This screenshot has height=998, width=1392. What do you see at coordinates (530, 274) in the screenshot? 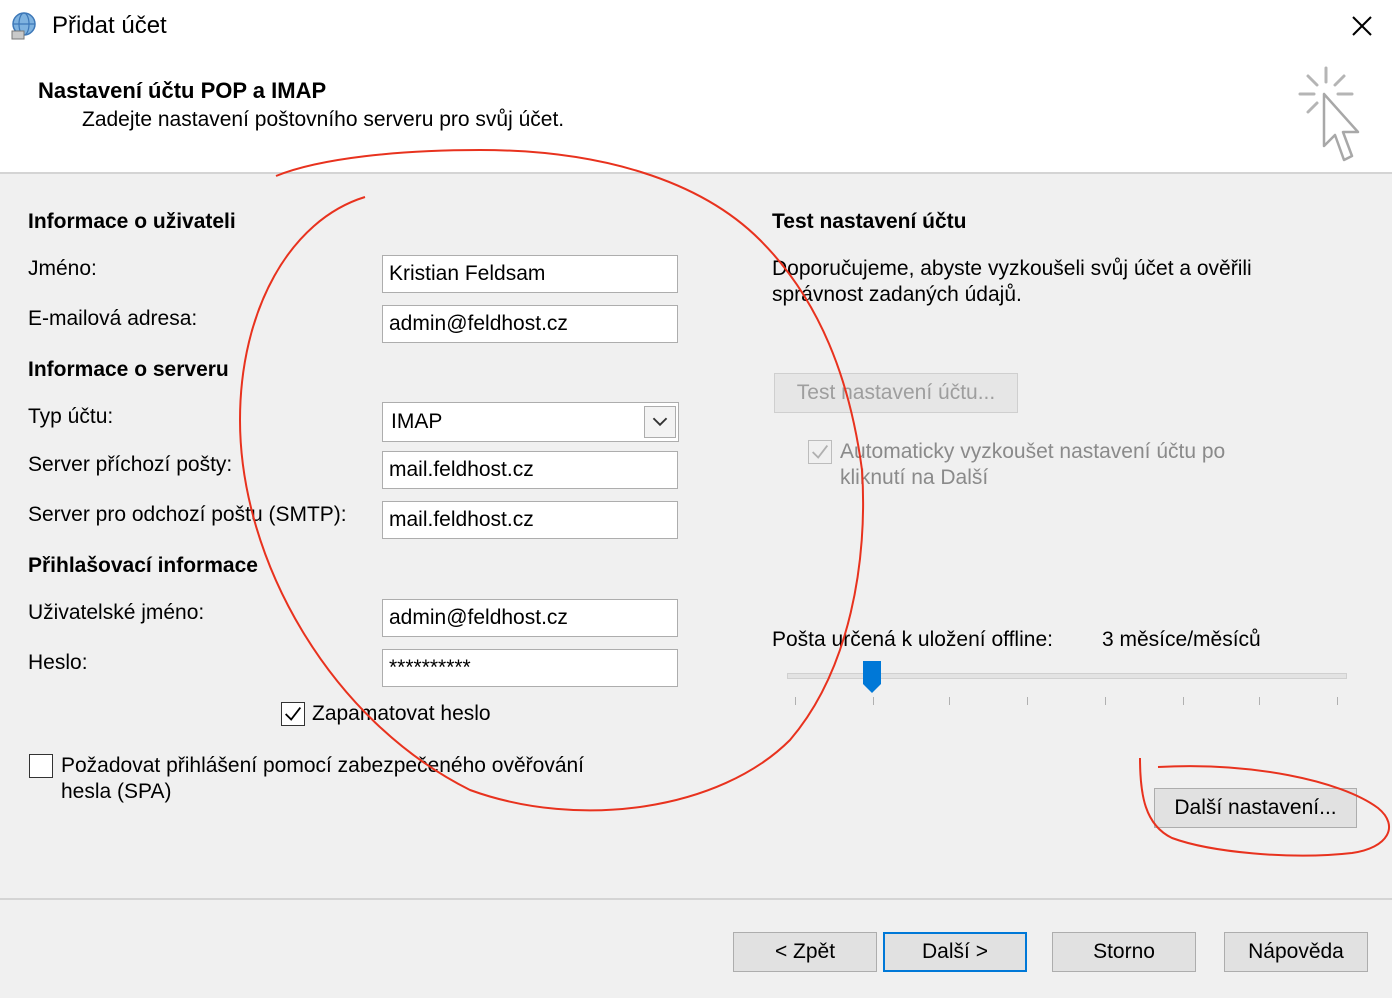
I see `name-field` at bounding box center [530, 274].